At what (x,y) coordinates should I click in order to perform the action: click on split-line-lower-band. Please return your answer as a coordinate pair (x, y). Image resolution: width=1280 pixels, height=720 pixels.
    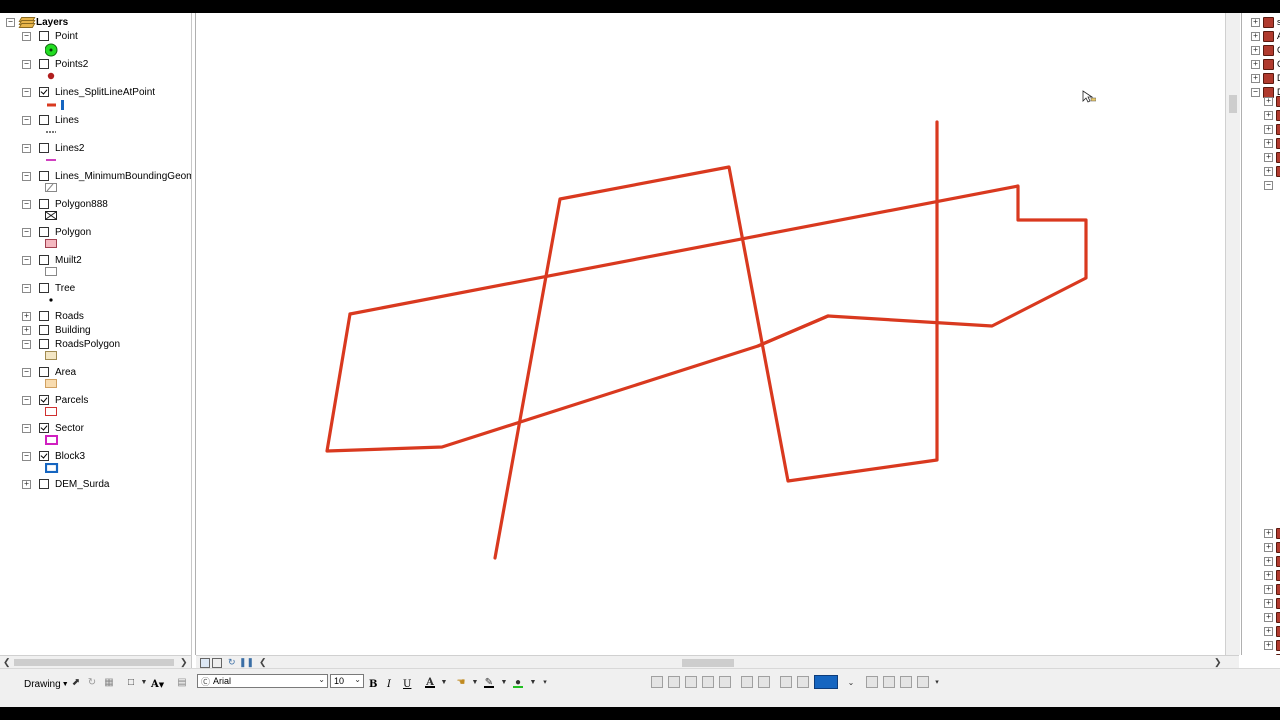
    Looking at the image, I should click on (793, 331).